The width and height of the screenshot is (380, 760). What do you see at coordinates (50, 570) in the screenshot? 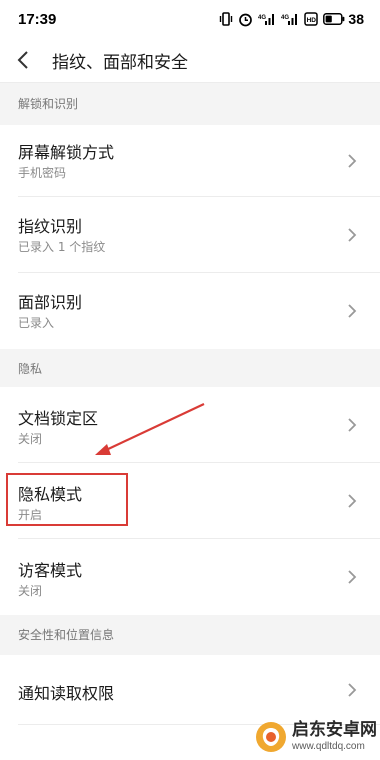
I see `settings-item-title: 访客模式` at bounding box center [50, 570].